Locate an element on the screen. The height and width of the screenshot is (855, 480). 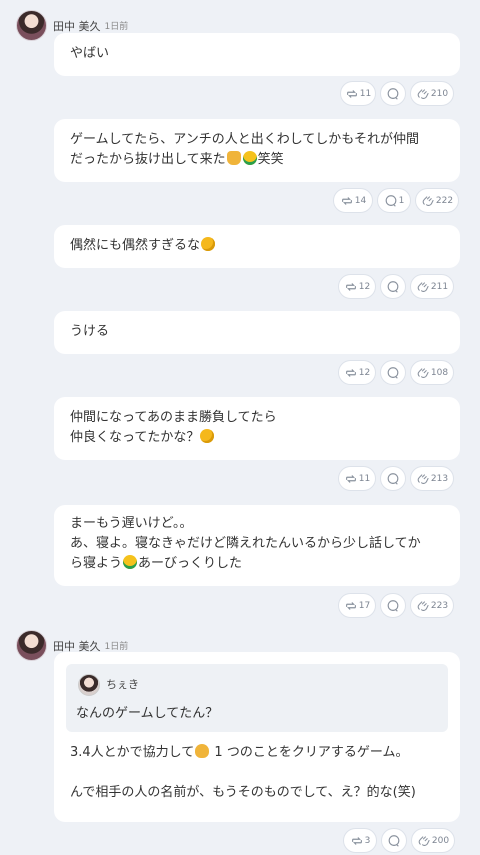
reaction-bar: 12 211 is located at coordinates (396, 286).